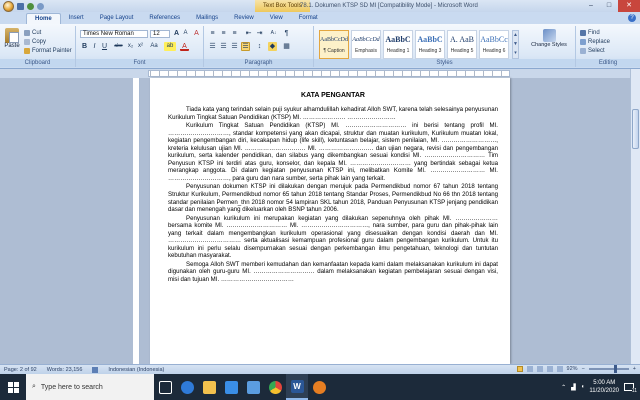 The image size is (640, 400). What do you see at coordinates (84, 46) in the screenshot?
I see `bold-button: B` at bounding box center [84, 46].